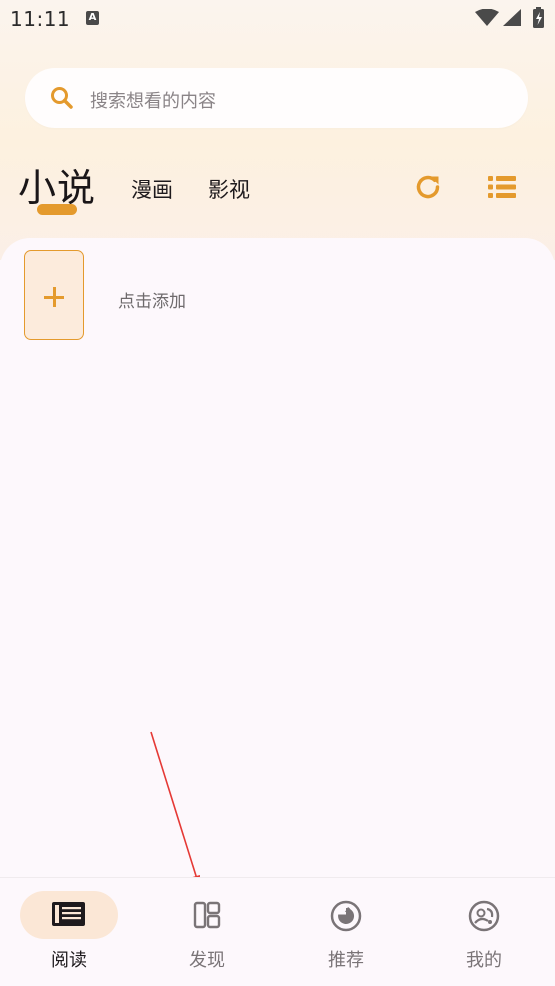 This screenshot has width=555, height=986. Describe the element at coordinates (484, 935) in the screenshot. I see `nav-item-profile: 我的` at that location.